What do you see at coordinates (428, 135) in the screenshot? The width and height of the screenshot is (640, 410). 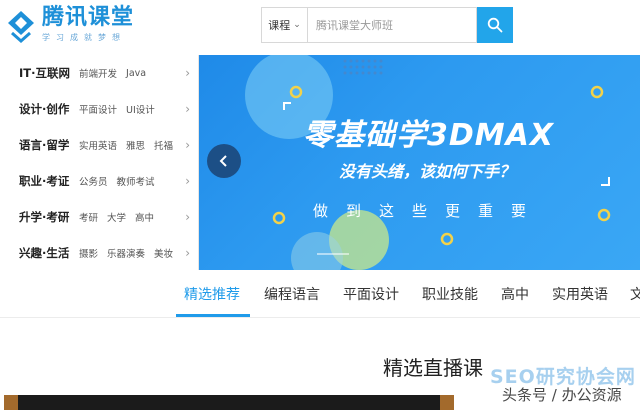 I see `banner-headline: 零基础学3DMAX` at bounding box center [428, 135].